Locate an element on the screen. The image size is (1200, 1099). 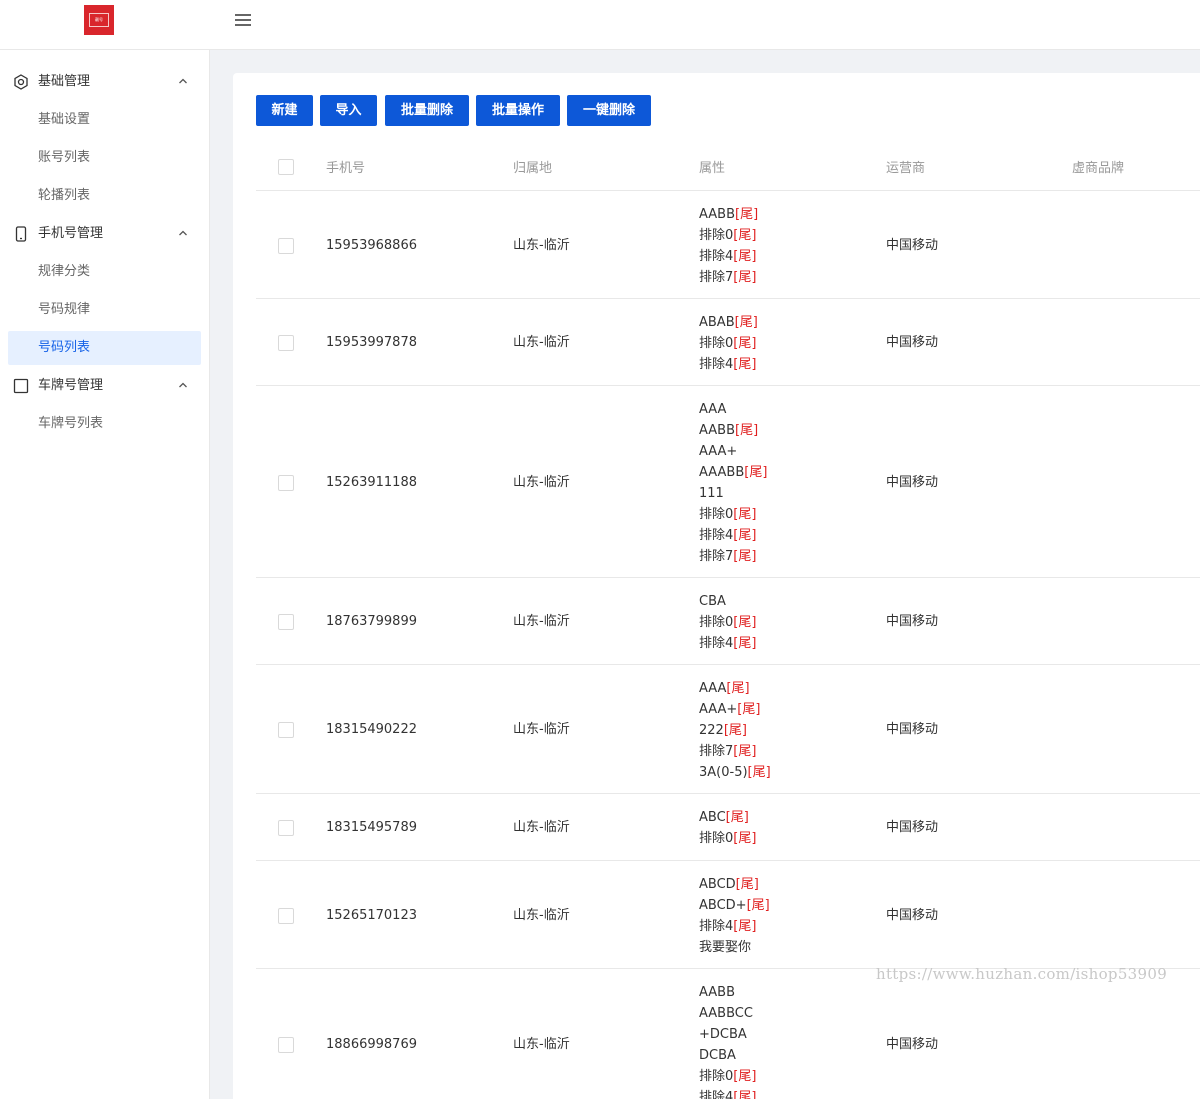
batch-operation-button: 批量操作 is located at coordinates (518, 110).